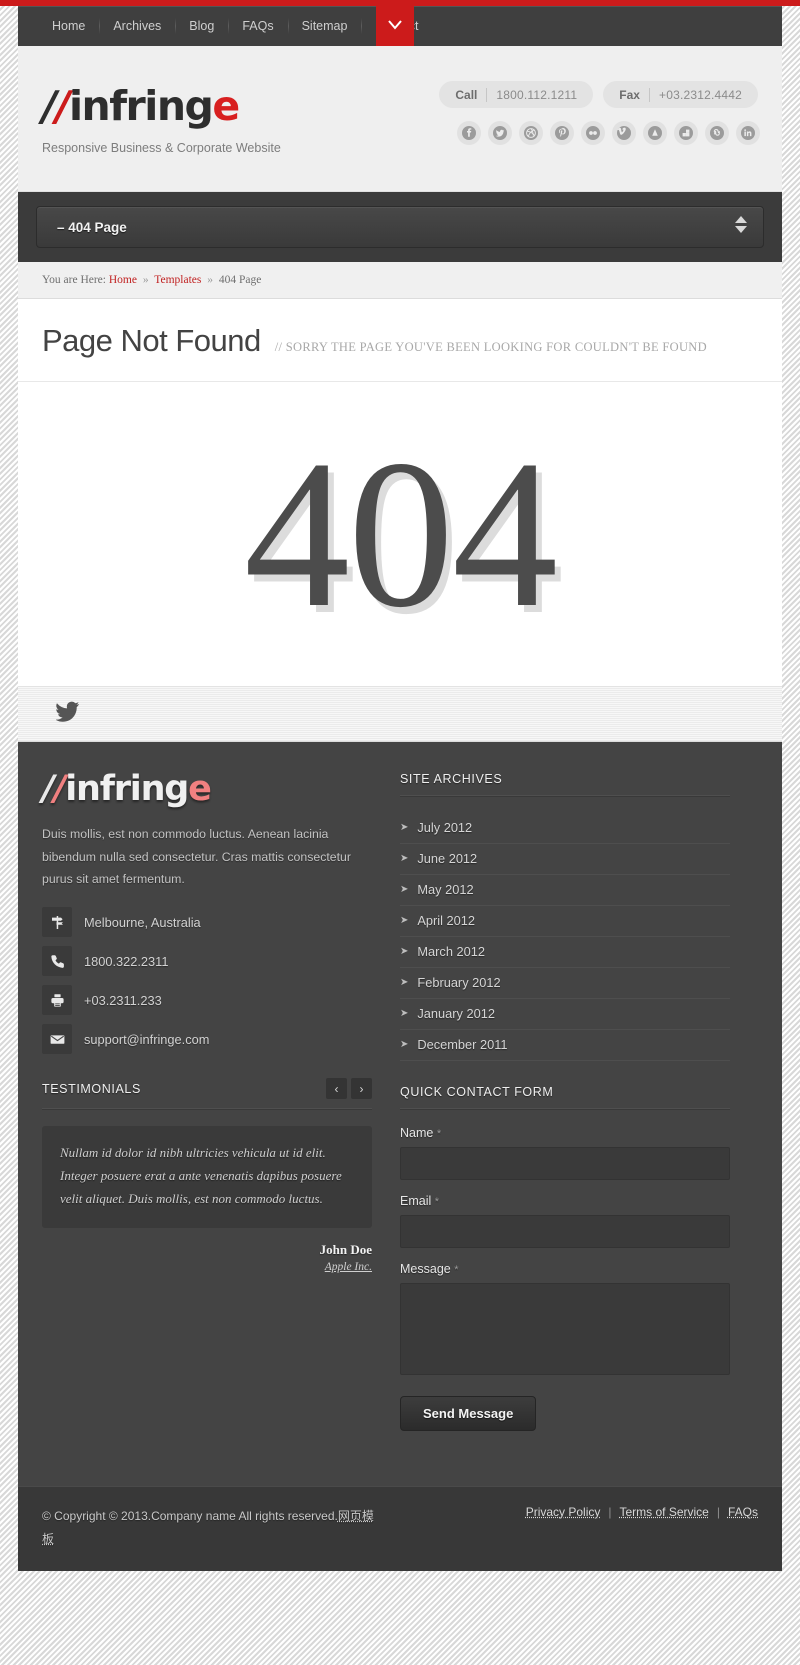  Describe the element at coordinates (451, 951) in the screenshot. I see `archive-label: March 2012` at that location.